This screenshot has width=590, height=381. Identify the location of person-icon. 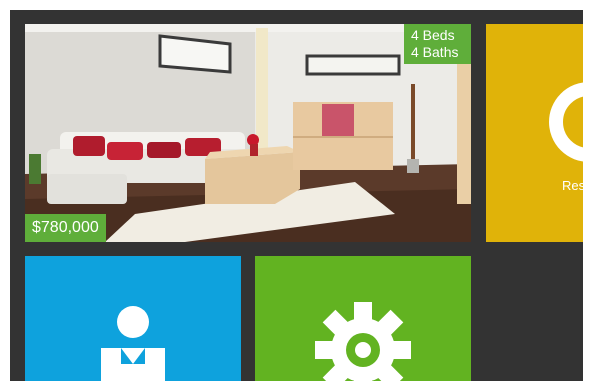
(133, 343).